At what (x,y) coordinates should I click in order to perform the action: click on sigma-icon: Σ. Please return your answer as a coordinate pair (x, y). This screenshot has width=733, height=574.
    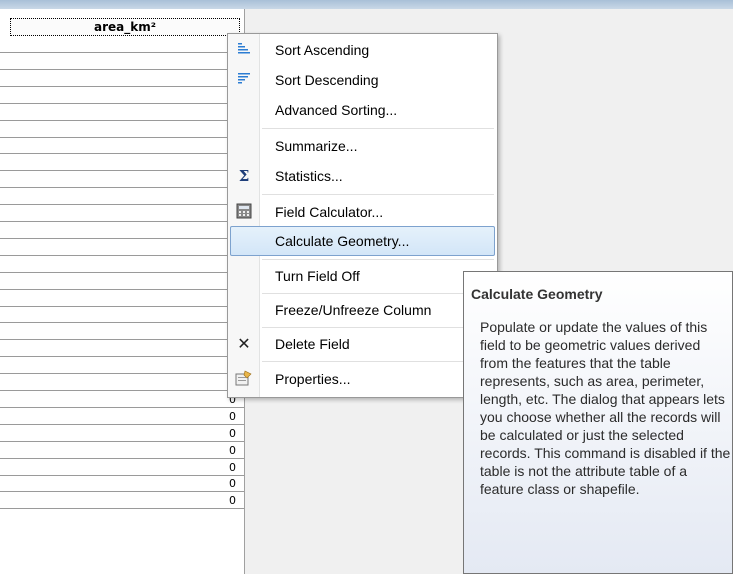
    Looking at the image, I should click on (244, 176).